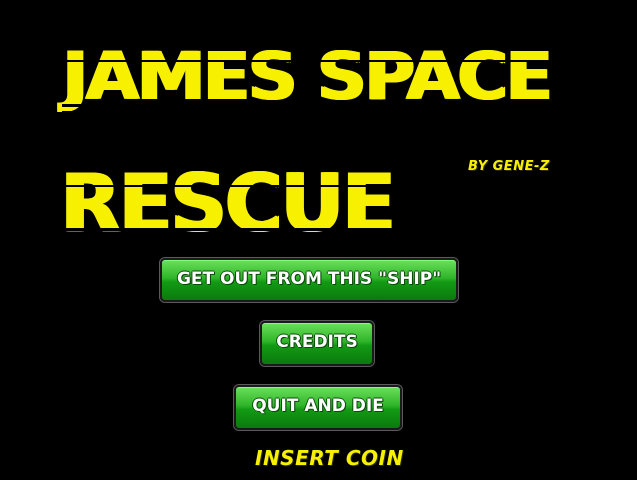 This screenshot has width=637, height=480. I want to click on credits-button: CREDITS, so click(317, 343).